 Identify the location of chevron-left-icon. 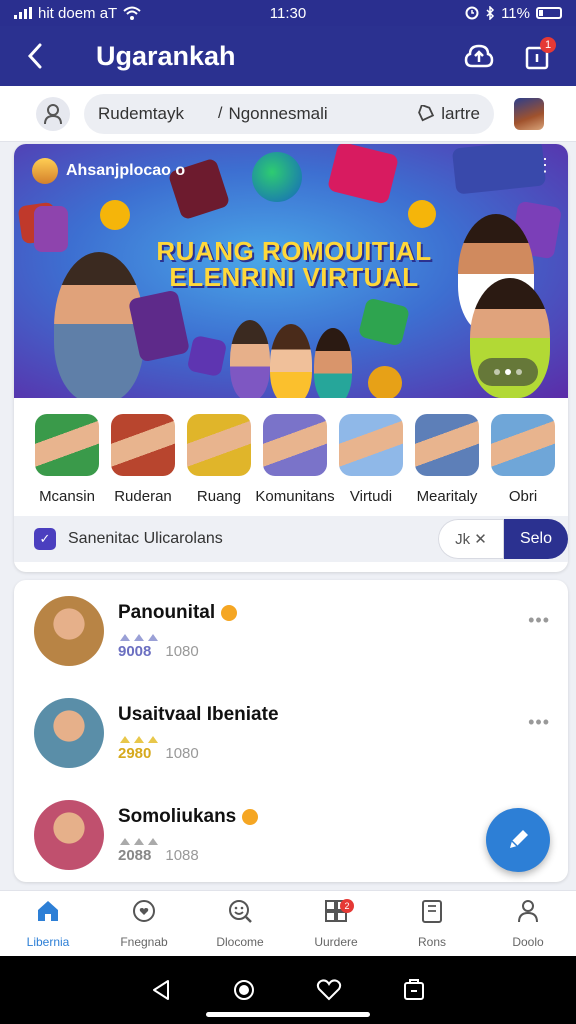
(34, 56).